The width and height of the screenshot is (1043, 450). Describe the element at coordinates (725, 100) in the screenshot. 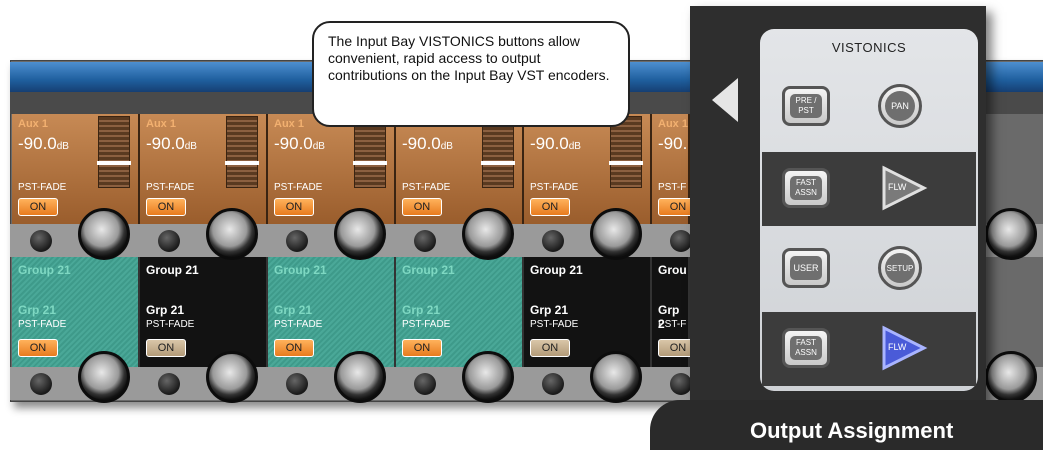

I see `left-arrow-icon` at that location.